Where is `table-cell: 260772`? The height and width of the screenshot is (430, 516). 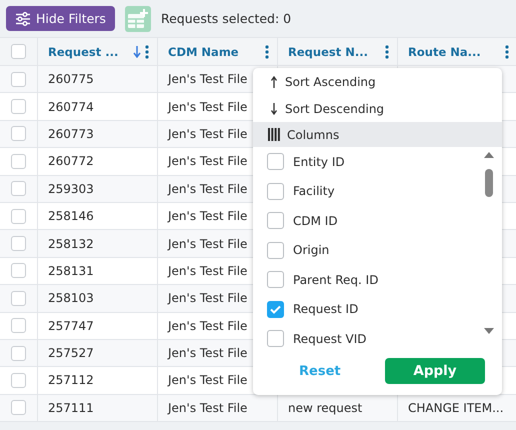
table-cell: 260772 is located at coordinates (71, 161).